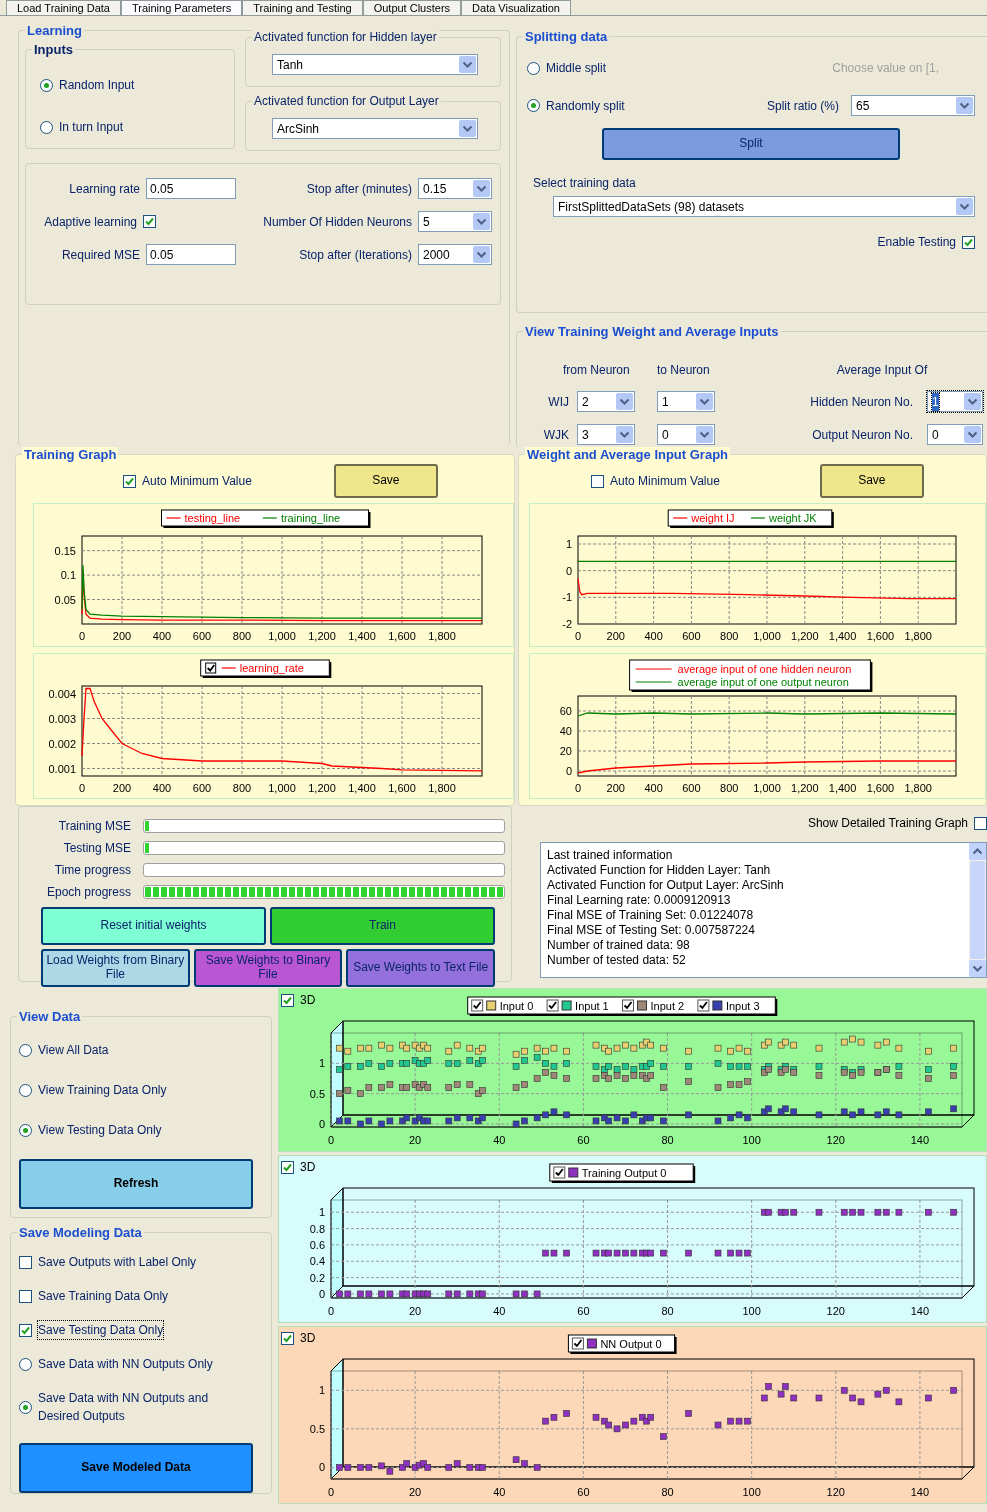 The width and height of the screenshot is (987, 1512). Describe the element at coordinates (65, 599) in the screenshot. I see `axis-label: 0.05` at that location.